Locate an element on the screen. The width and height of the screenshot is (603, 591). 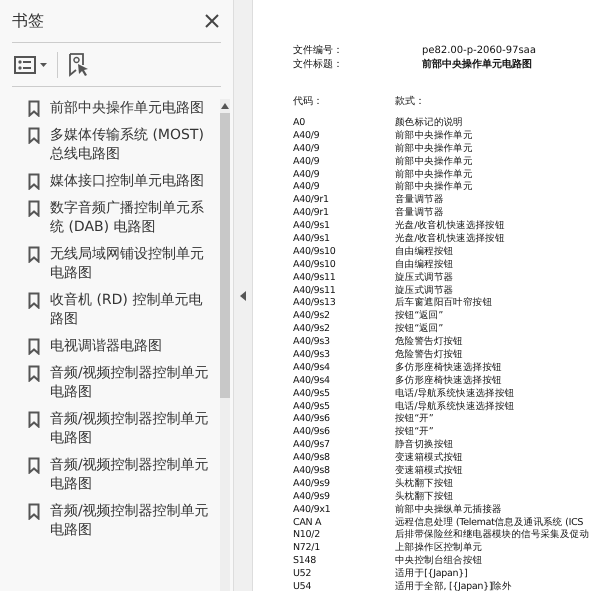
code-cell-text: A40/9s7 is located at coordinates (312, 444).